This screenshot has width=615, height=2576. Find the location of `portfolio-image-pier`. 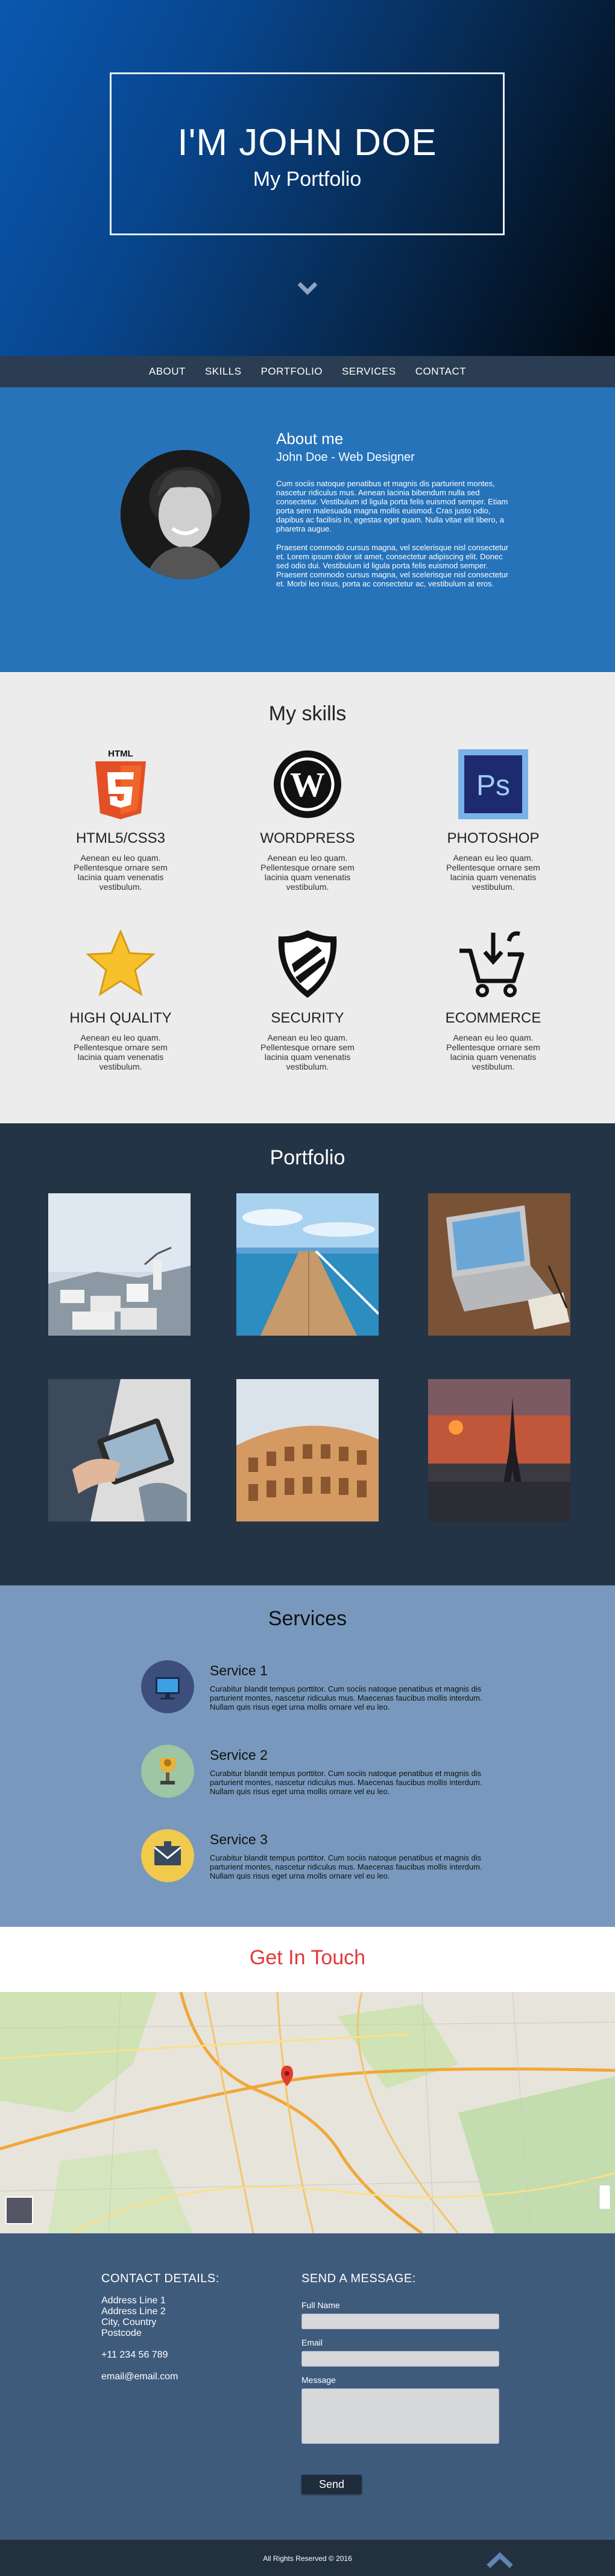

portfolio-image-pier is located at coordinates (307, 1265).